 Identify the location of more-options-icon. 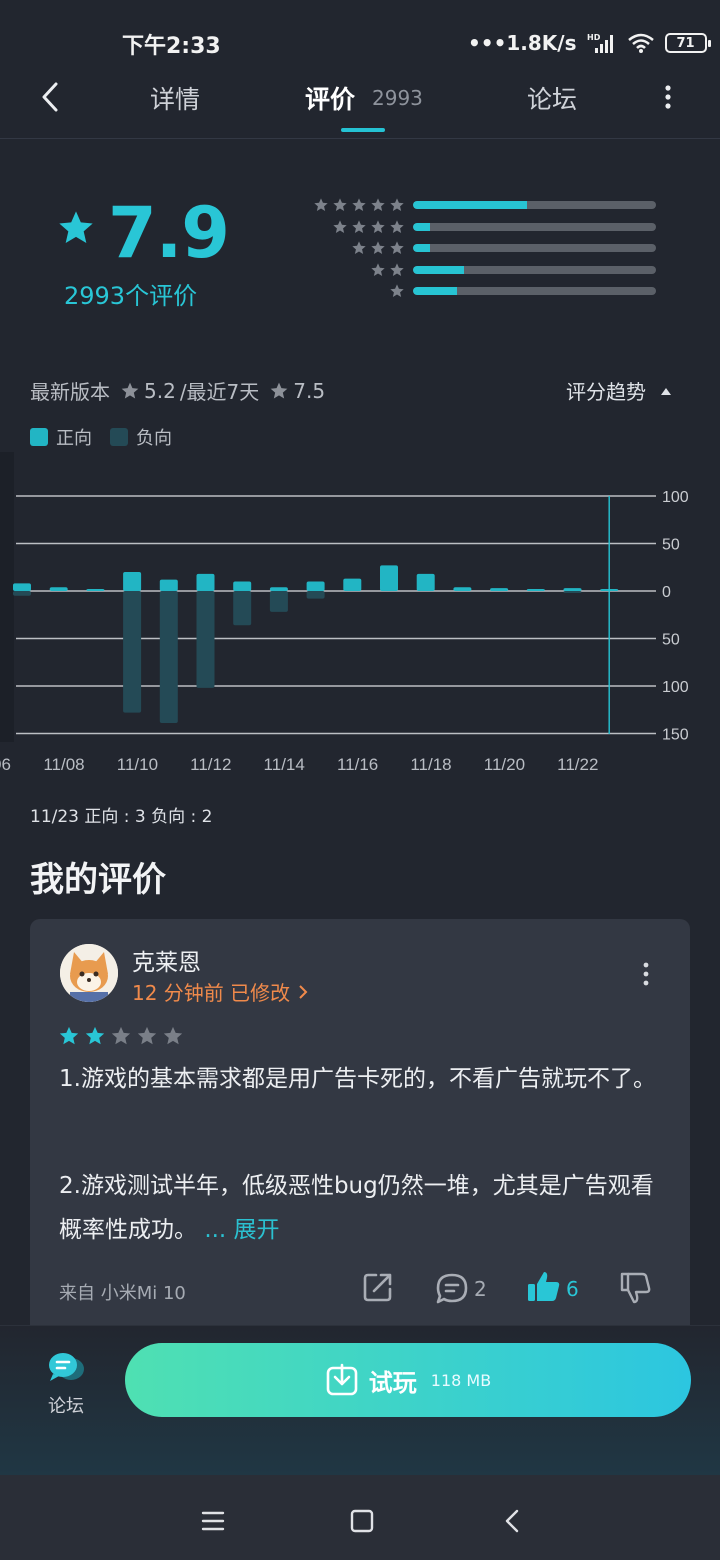
(668, 98).